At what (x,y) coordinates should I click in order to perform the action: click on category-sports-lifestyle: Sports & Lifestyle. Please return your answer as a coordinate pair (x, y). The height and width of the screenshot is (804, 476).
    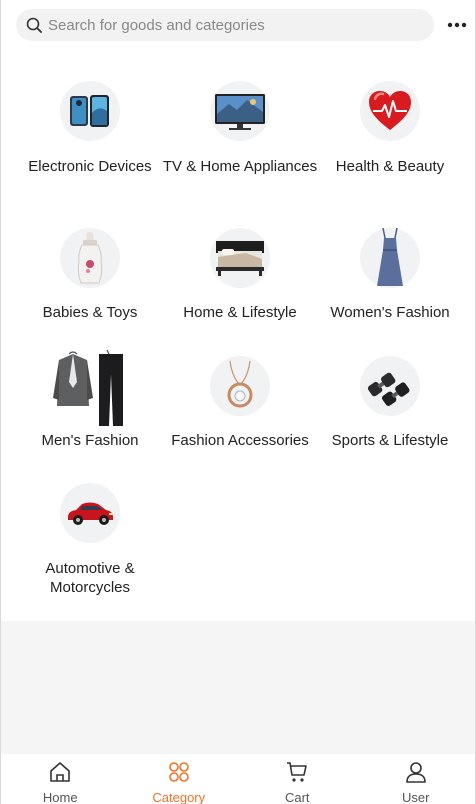
    Looking at the image, I should click on (390, 406).